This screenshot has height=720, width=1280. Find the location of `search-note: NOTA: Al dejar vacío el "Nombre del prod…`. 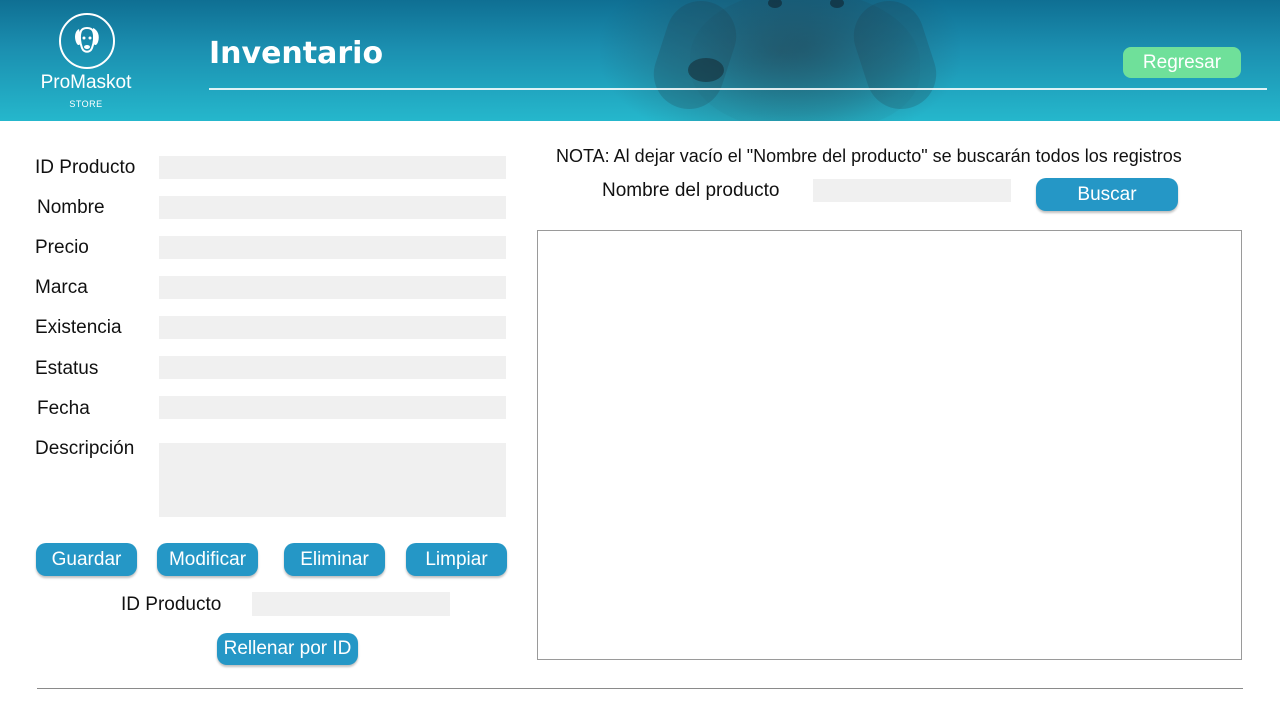

search-note: NOTA: Al dejar vacío el "Nombre del prod… is located at coordinates (869, 156).